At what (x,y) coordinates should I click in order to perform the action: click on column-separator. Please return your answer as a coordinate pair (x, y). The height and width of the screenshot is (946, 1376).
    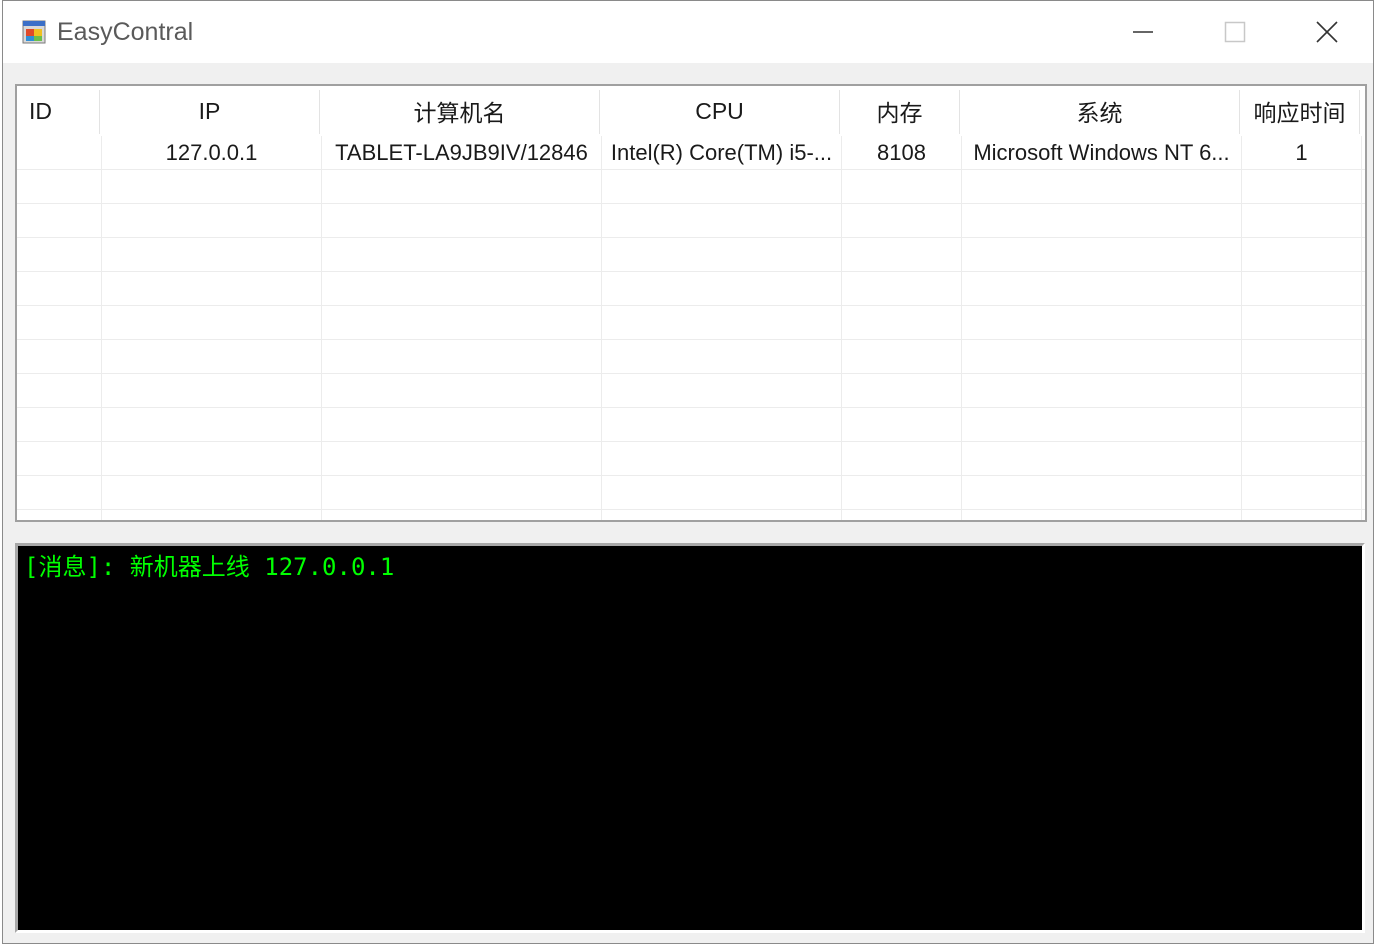
    Looking at the image, I should click on (1359, 112).